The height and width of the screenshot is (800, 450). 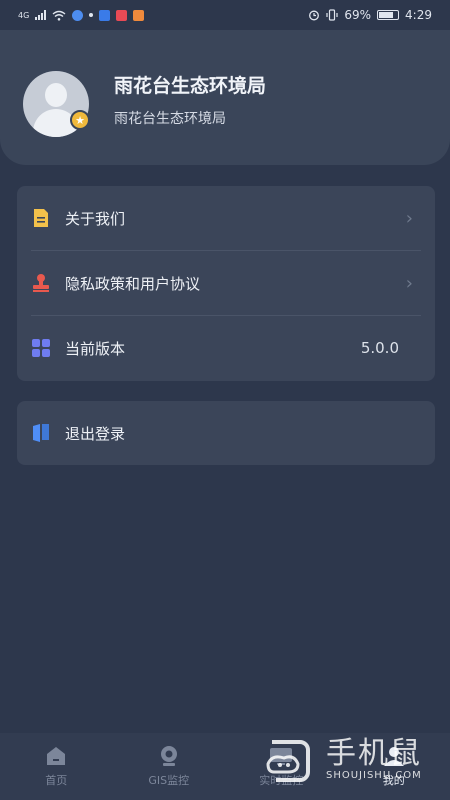 What do you see at coordinates (374, 775) in the screenshot?
I see `watermark-url: SHOUJISHU.COM` at bounding box center [374, 775].